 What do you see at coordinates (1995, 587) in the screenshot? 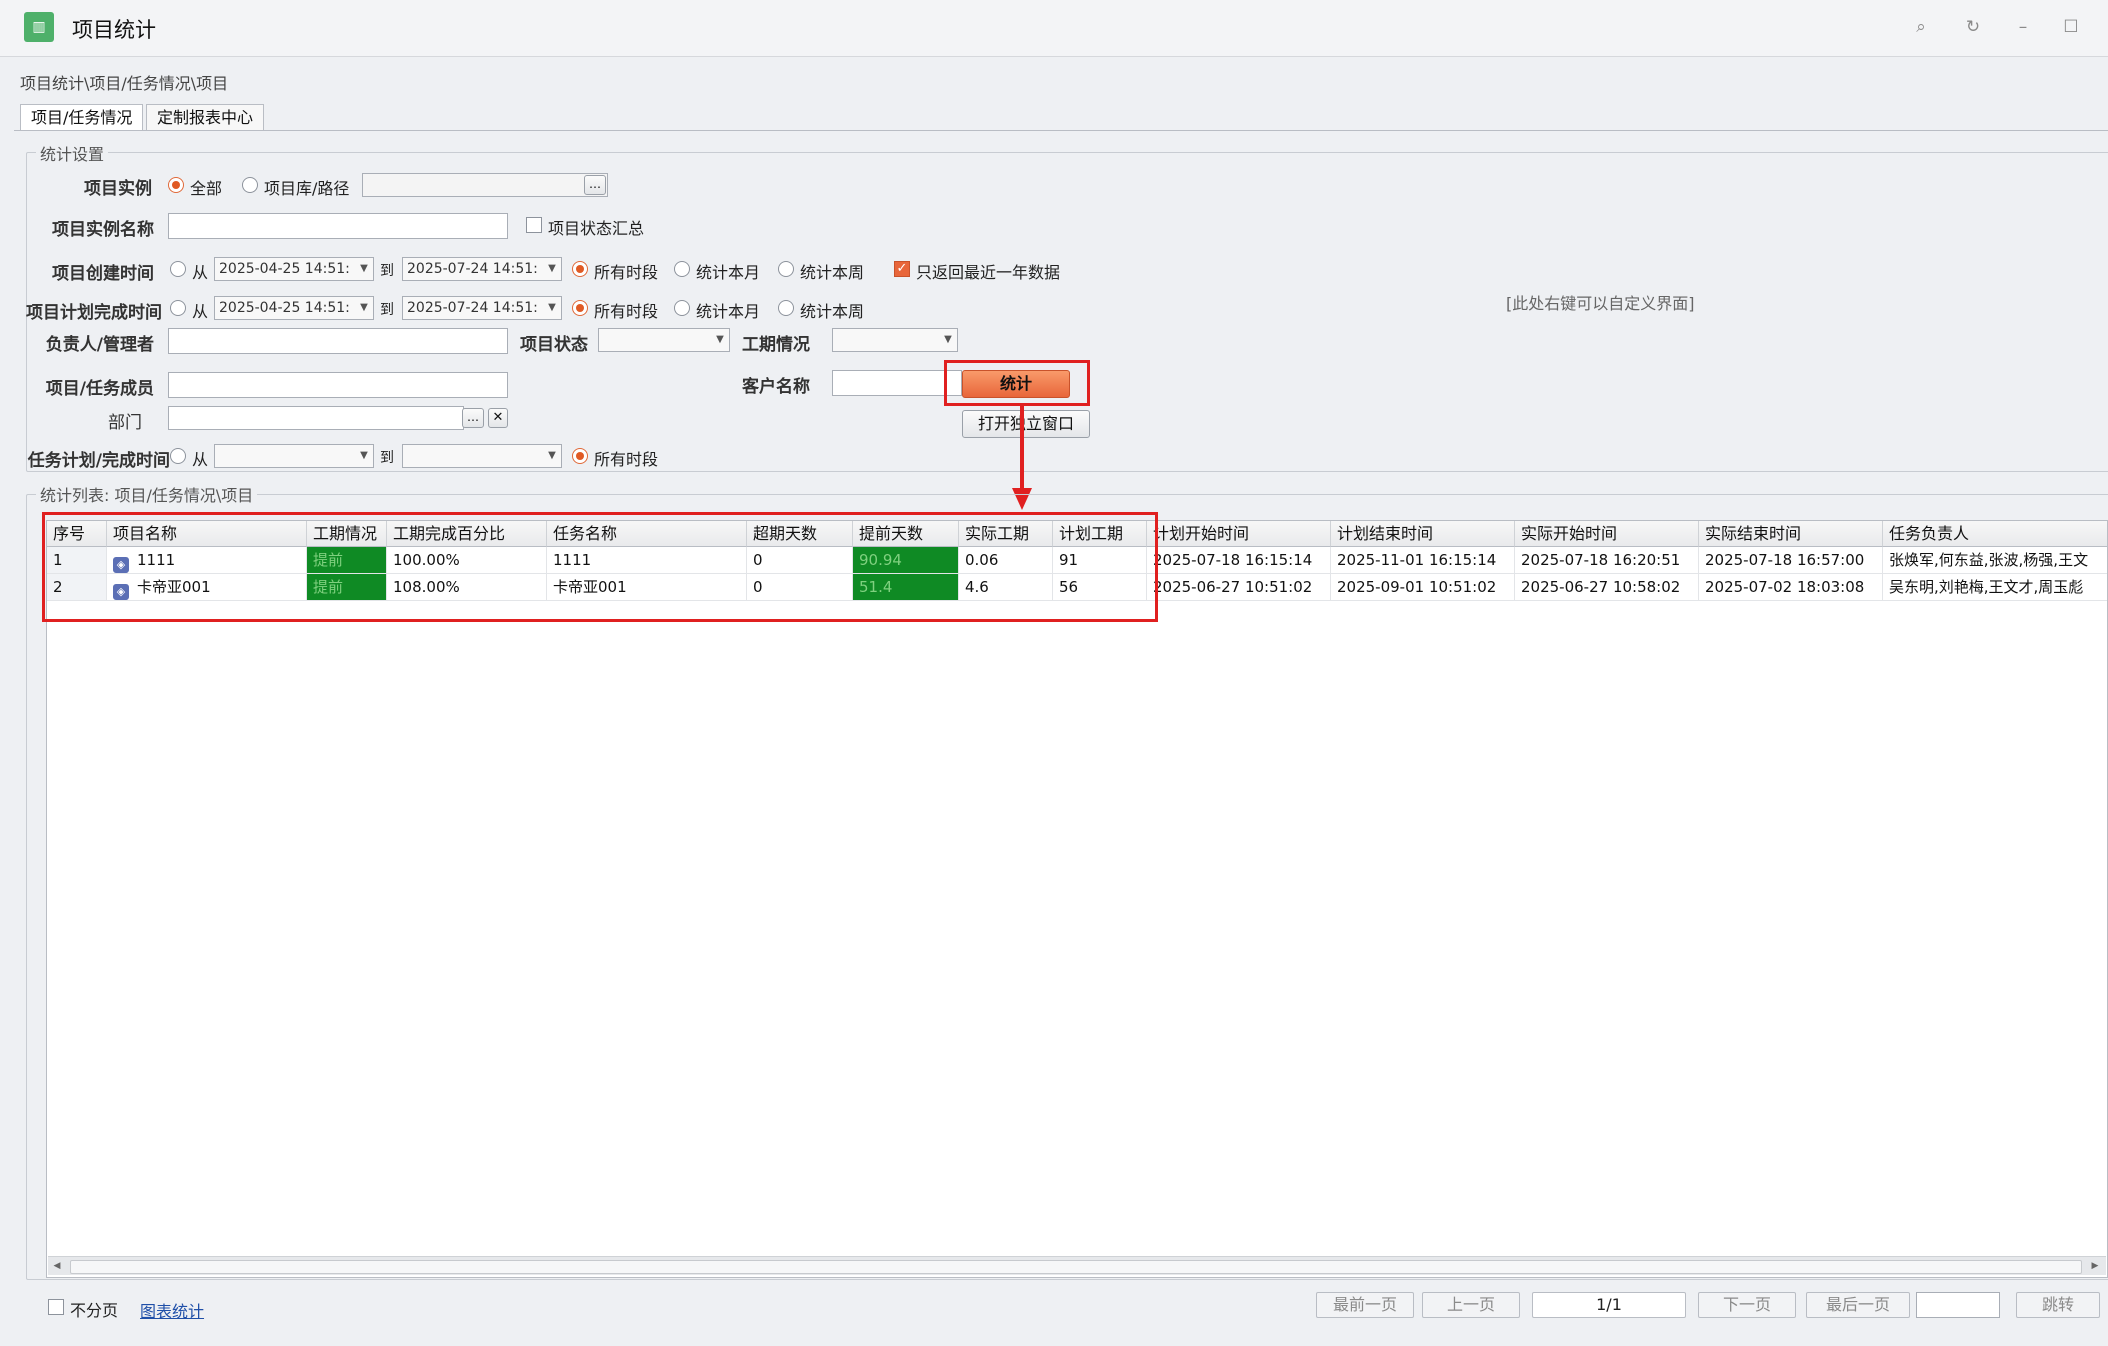
I see `col-owner-cell: 吴东明,刘艳梅,王文才,周玉彪` at bounding box center [1995, 587].